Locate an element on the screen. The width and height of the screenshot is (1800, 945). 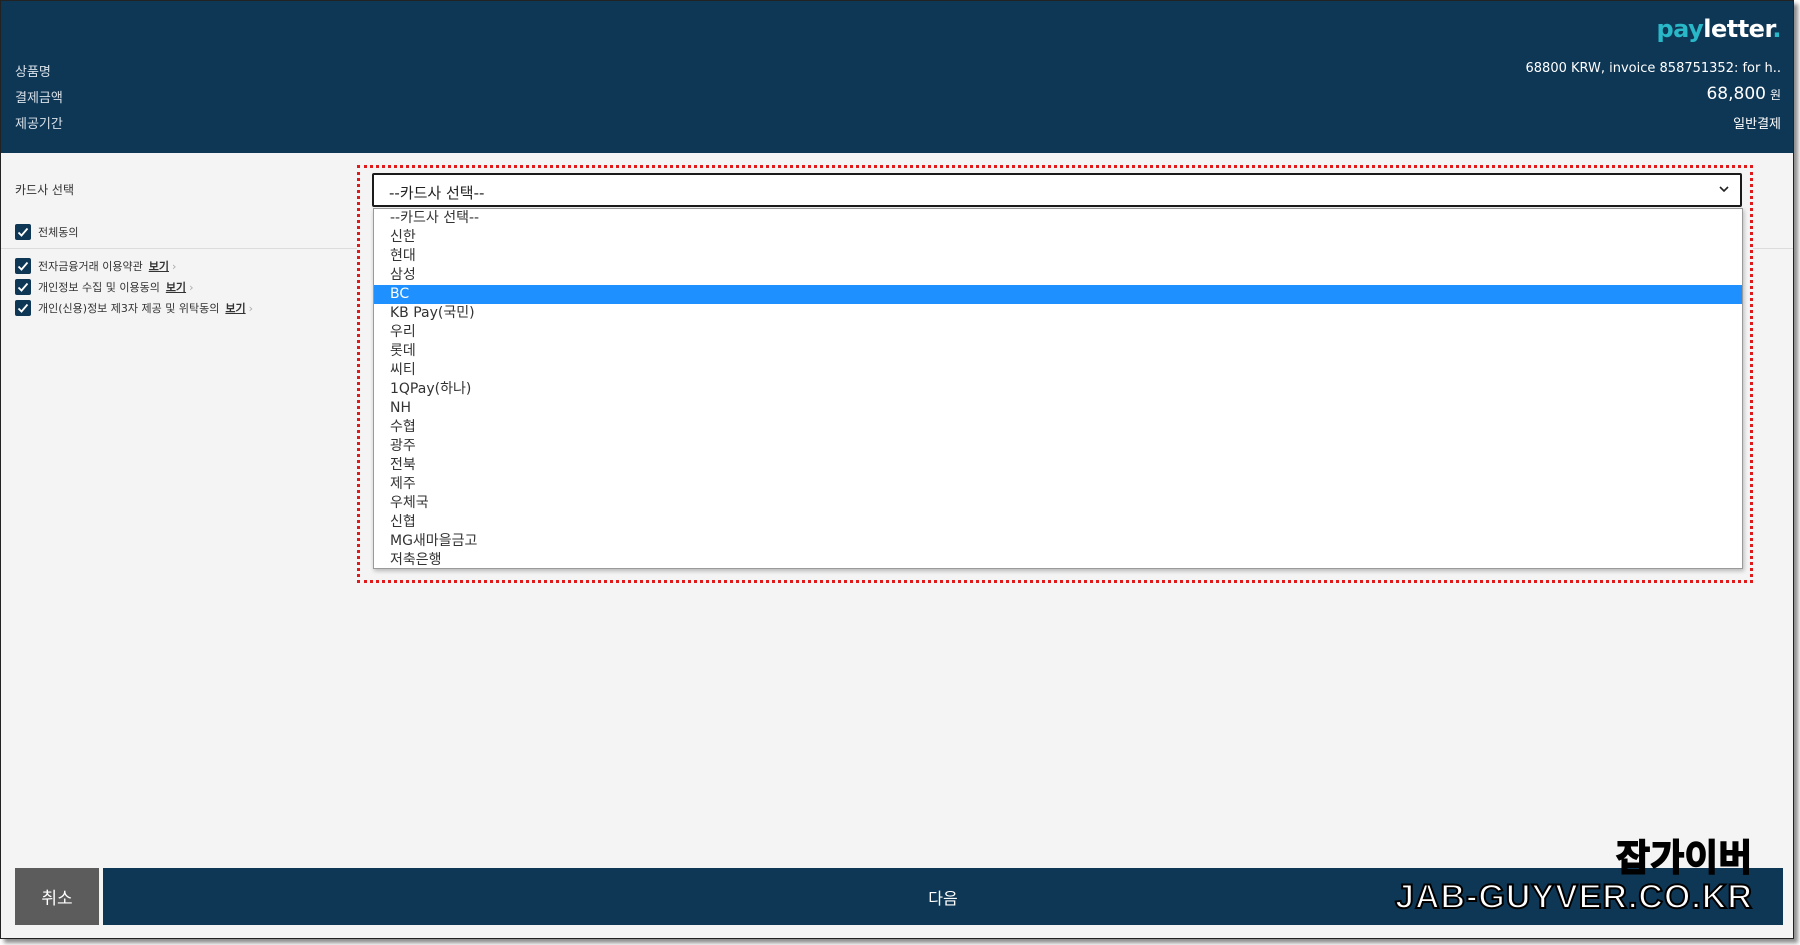
card-option: 저축은행 is located at coordinates (1058, 560).